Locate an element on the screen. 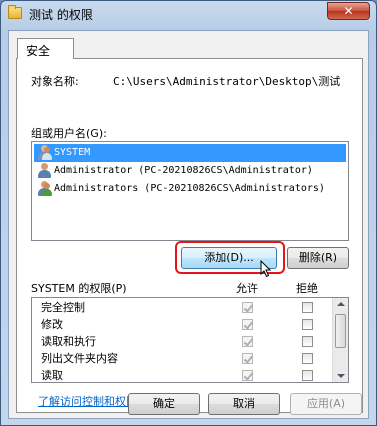  permission-row-read-execute: 读取和执行 is located at coordinates (68, 342).